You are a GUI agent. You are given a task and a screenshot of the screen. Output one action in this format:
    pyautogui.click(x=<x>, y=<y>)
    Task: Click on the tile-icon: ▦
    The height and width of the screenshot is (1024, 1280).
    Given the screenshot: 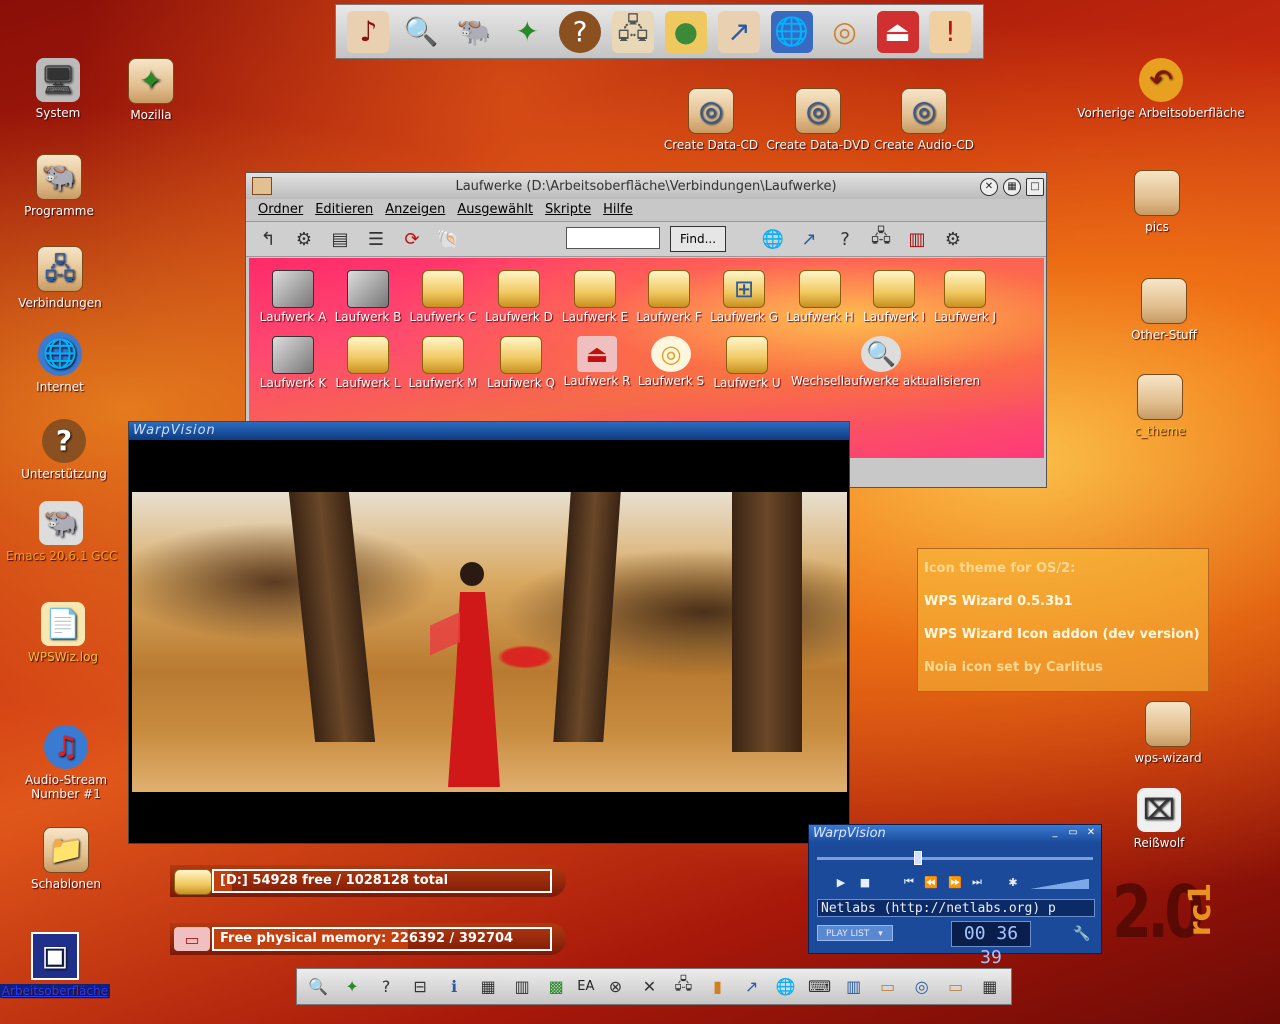 What is the action you would take?
    pyautogui.click(x=1012, y=187)
    